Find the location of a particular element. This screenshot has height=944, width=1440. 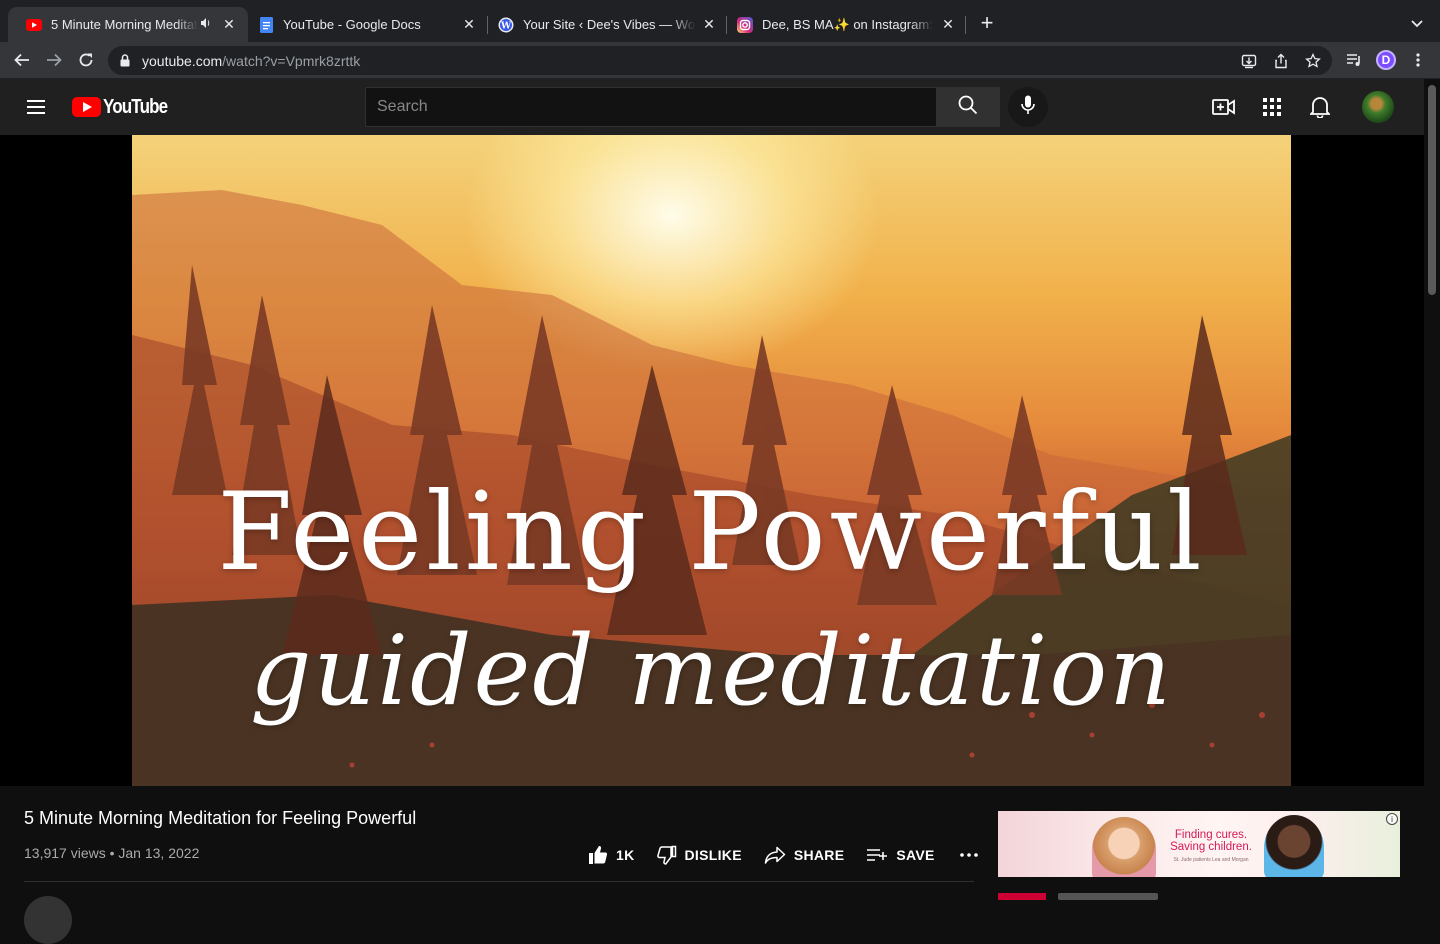

dislike-button: DISLIKE is located at coordinates (699, 855).